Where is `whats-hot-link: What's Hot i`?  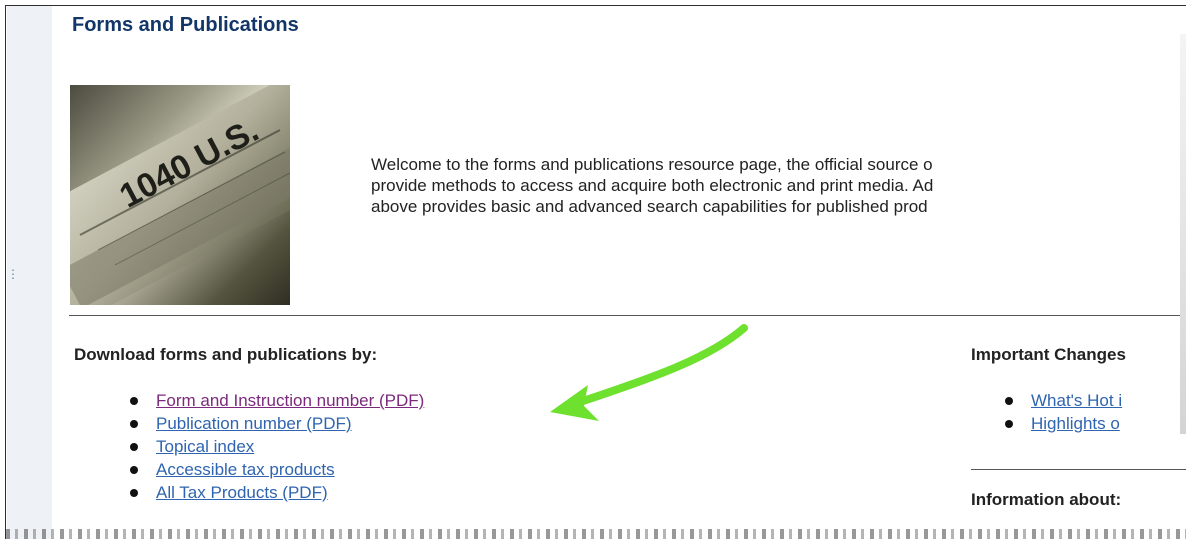 whats-hot-link: What's Hot i is located at coordinates (1076, 400).